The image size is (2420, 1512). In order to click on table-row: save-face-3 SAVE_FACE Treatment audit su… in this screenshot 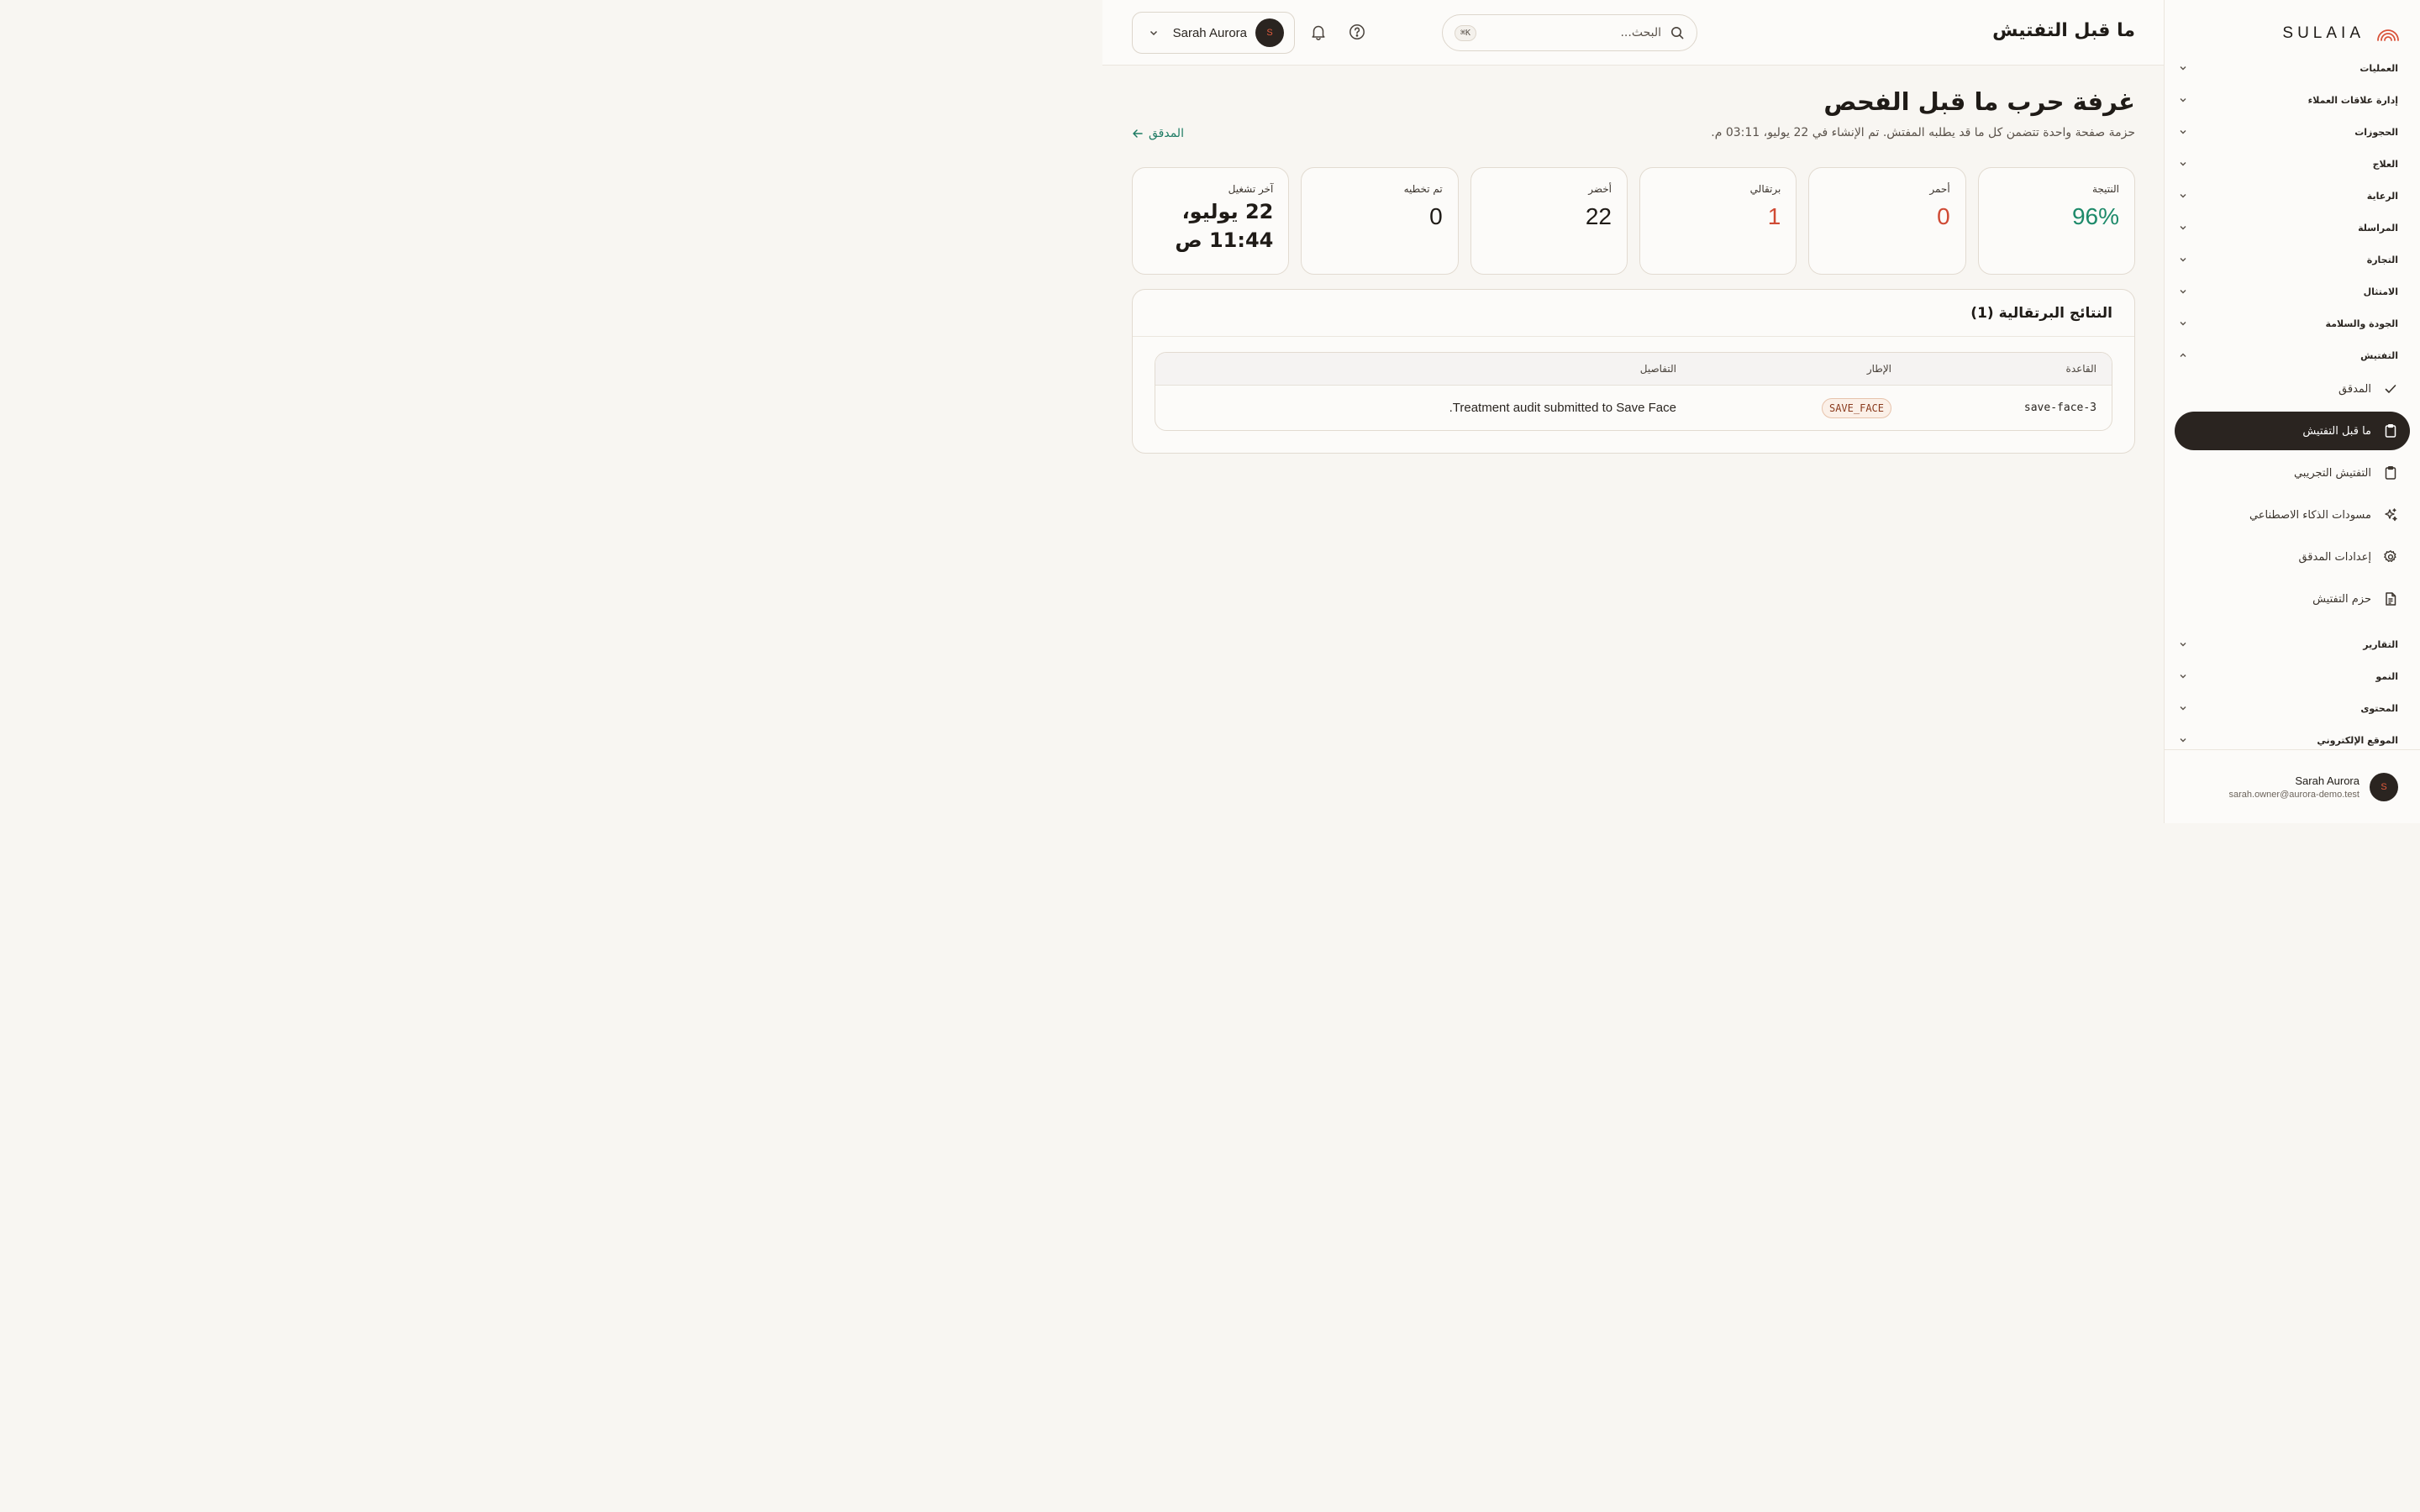, I will do `click(1633, 408)`.